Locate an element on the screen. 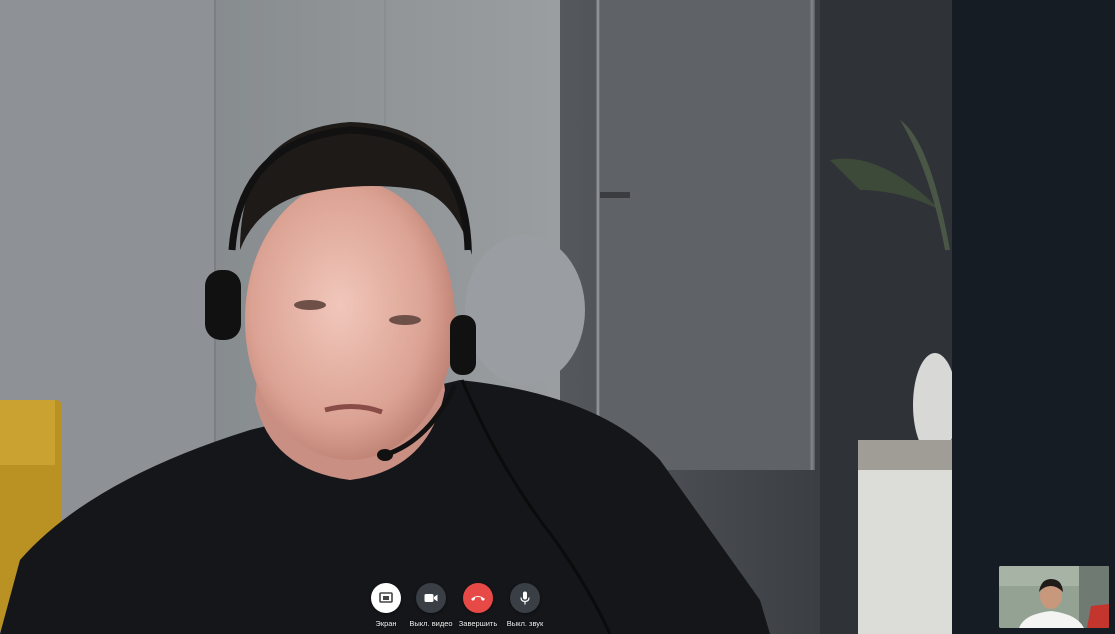  screen-share-button-circle is located at coordinates (386, 598).